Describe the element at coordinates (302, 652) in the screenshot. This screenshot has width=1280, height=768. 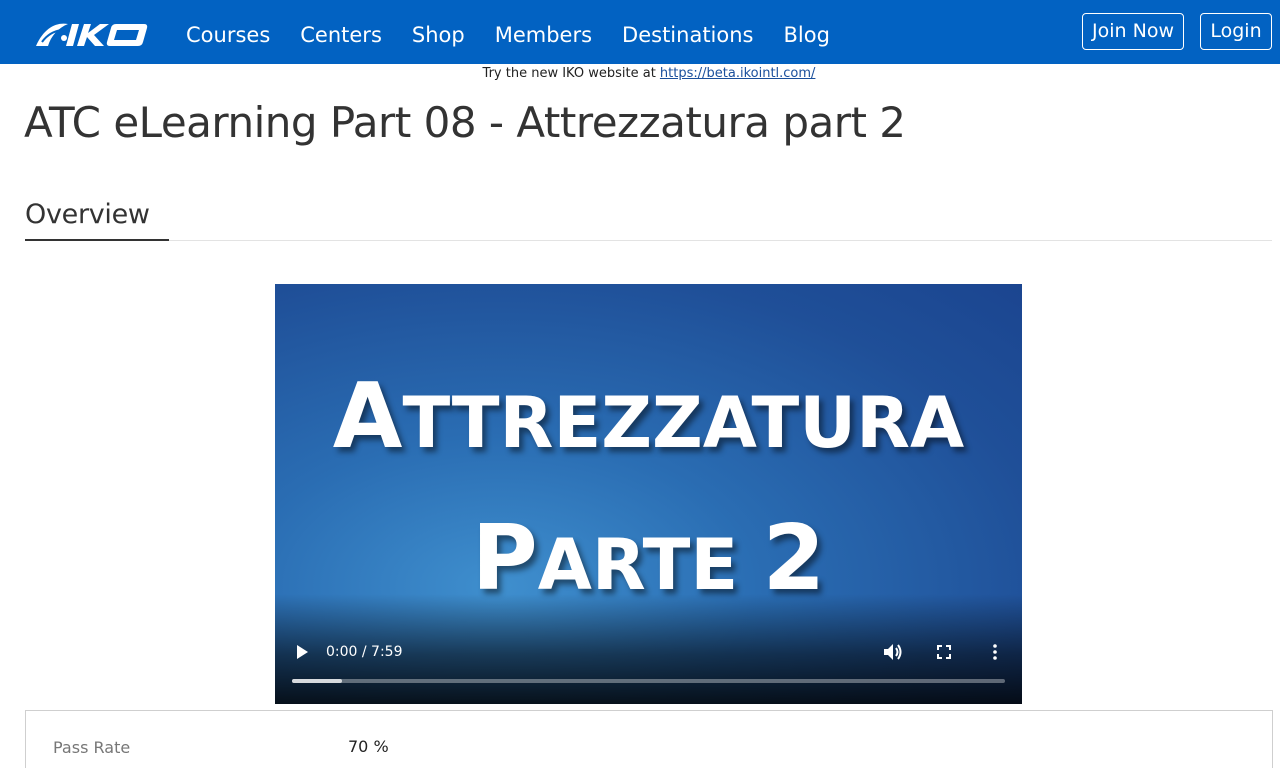
I see `play-icon` at that location.